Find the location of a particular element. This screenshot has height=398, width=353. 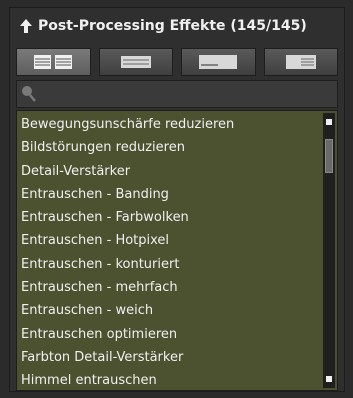

collapse-arrow-icon is located at coordinates (26, 26).